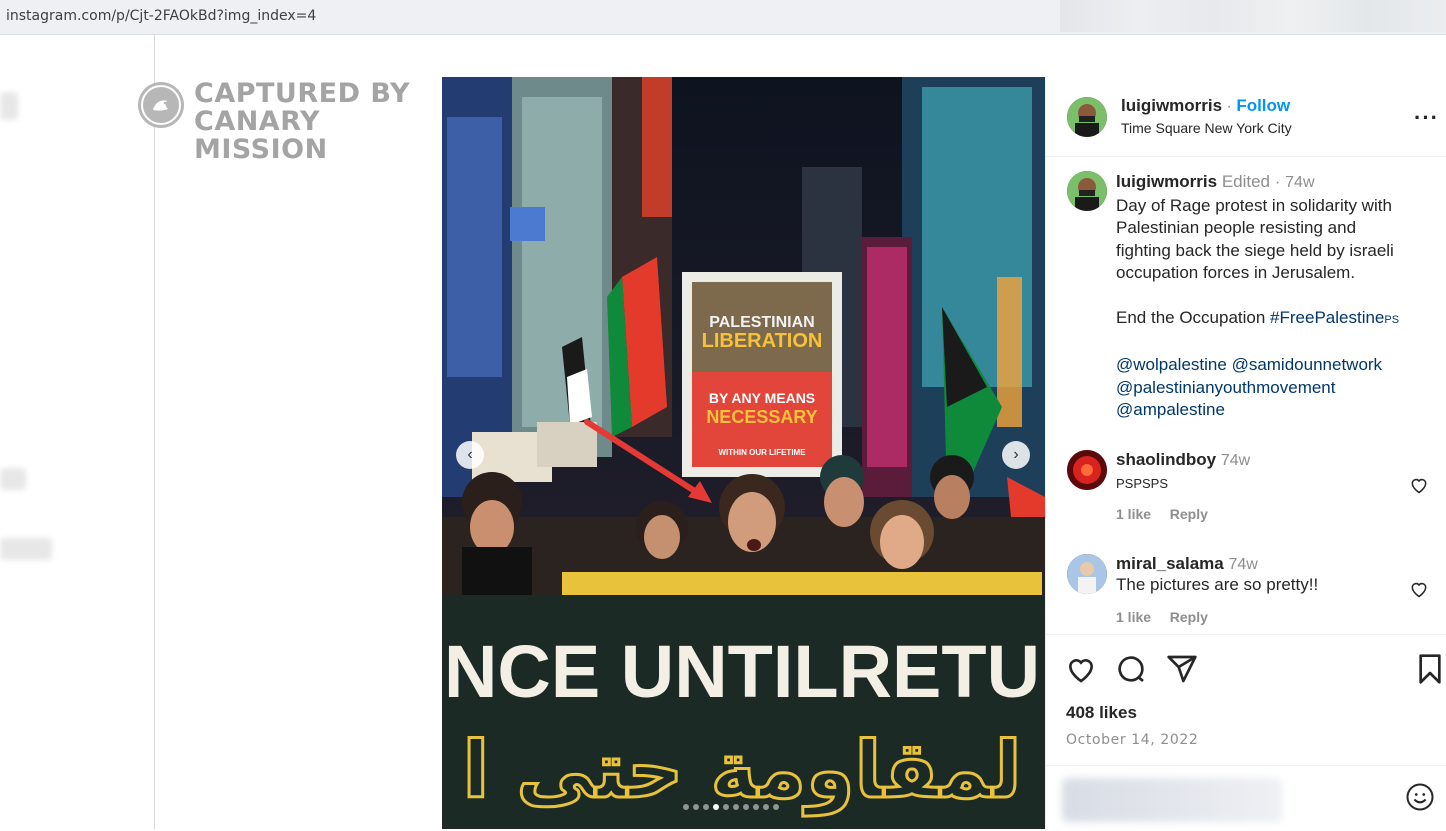  What do you see at coordinates (1170, 409) in the screenshot?
I see `mention-link: @ampalestine` at bounding box center [1170, 409].